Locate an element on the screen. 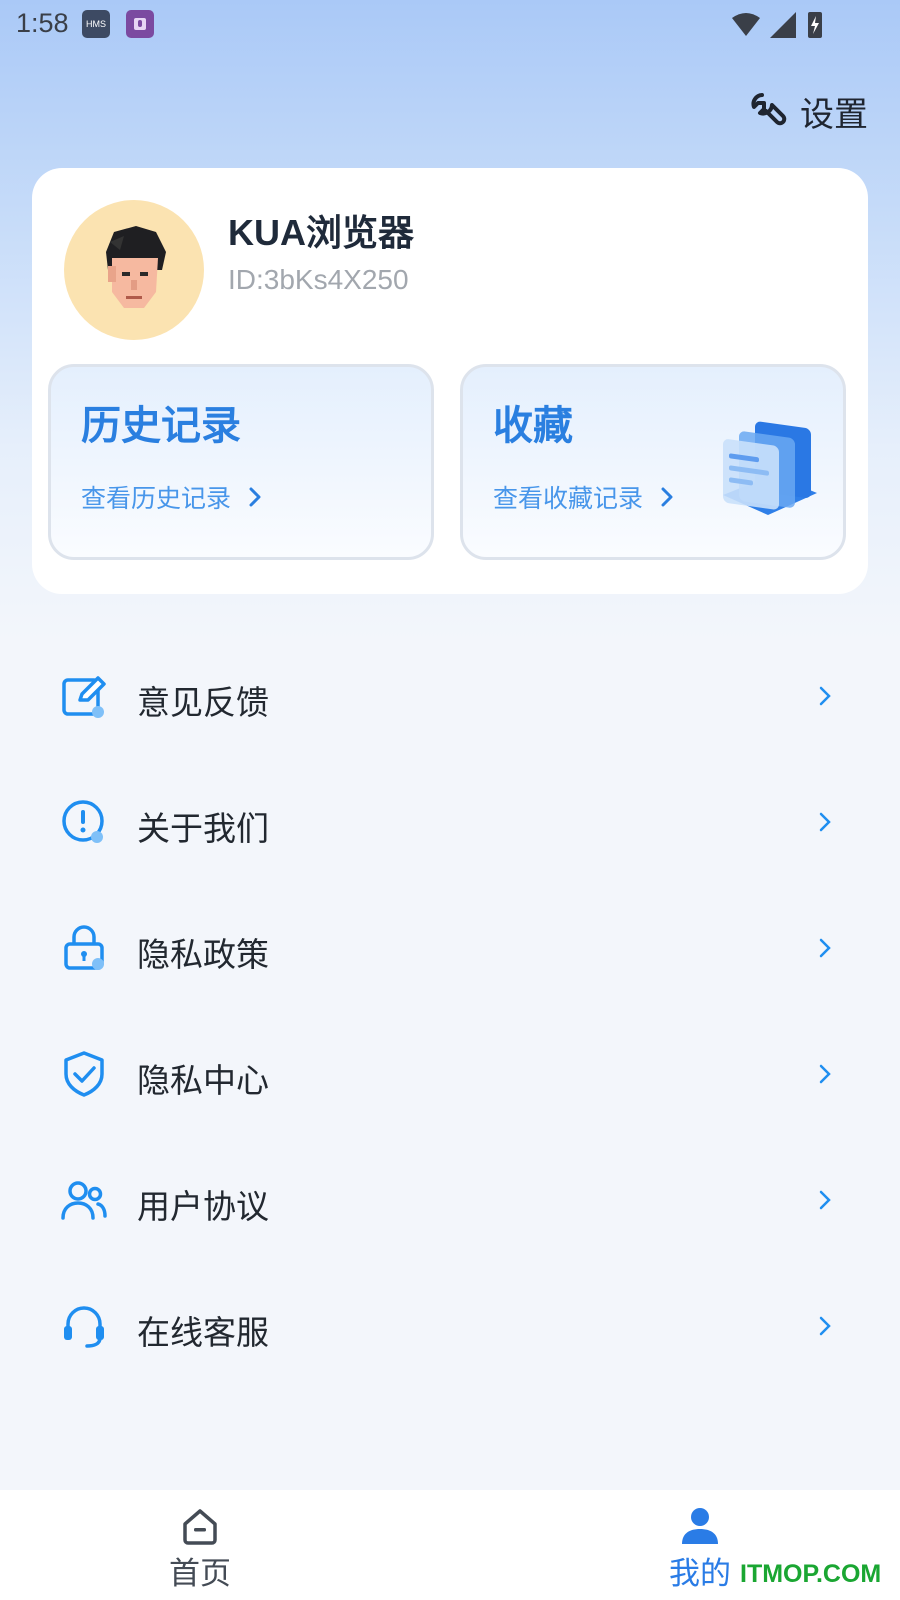  signal-icon is located at coordinates (783, 25).